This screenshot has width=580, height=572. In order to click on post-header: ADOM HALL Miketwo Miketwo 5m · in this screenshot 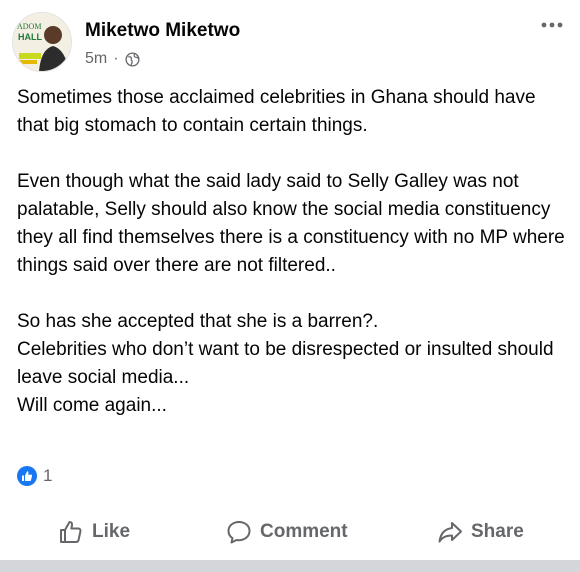, I will do `click(290, 41)`.